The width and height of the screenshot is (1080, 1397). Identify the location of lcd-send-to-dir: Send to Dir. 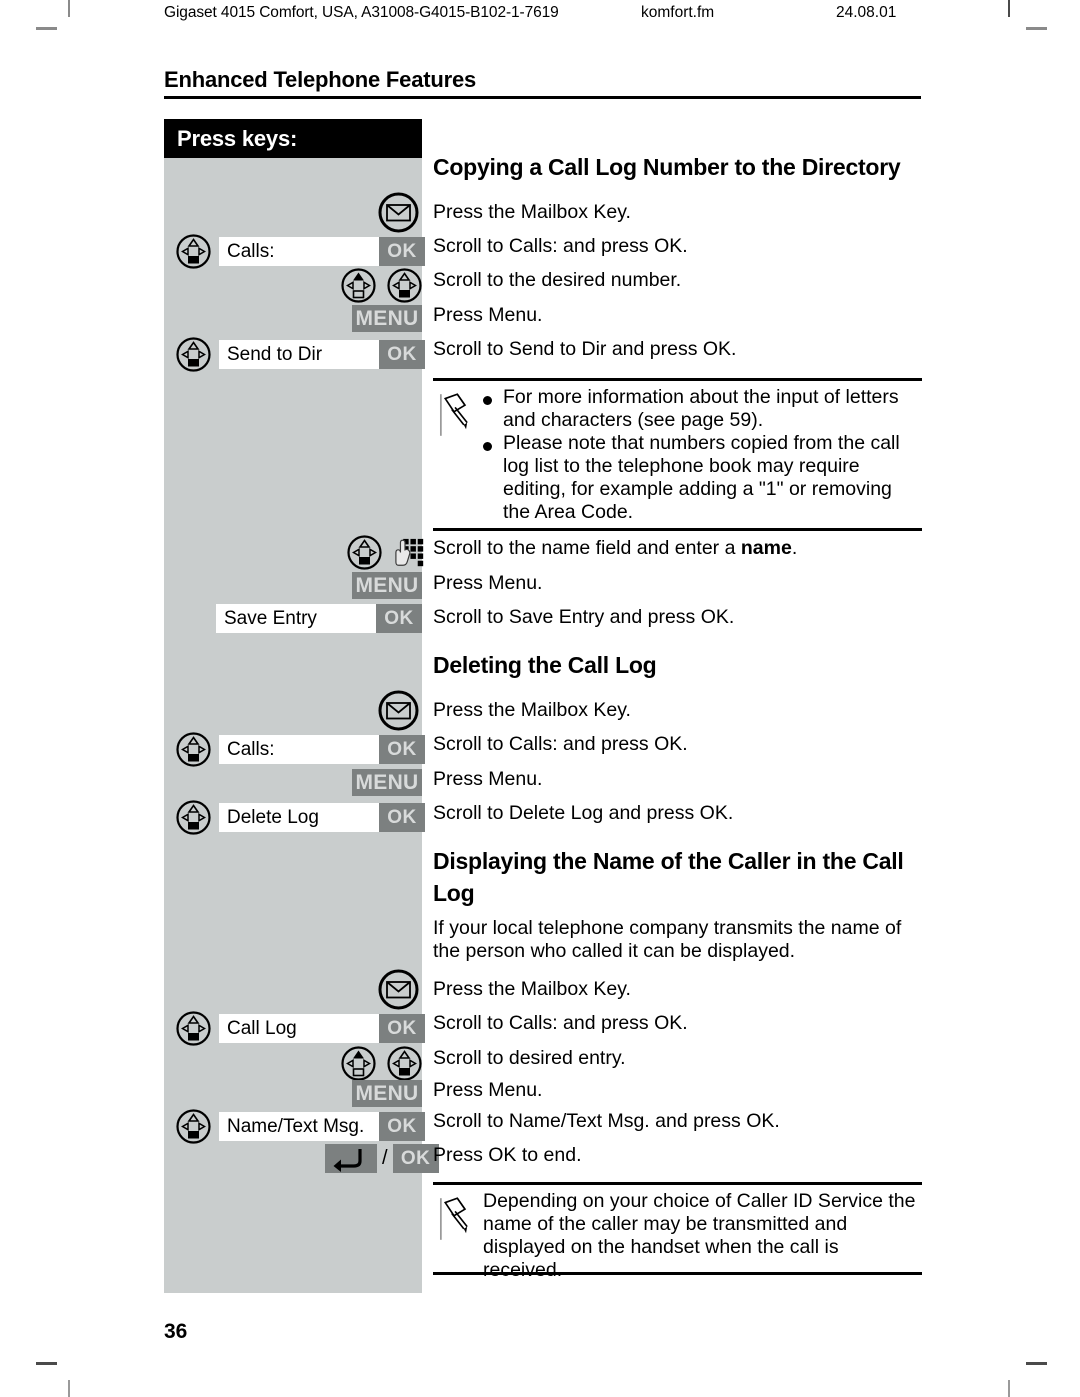
(299, 354).